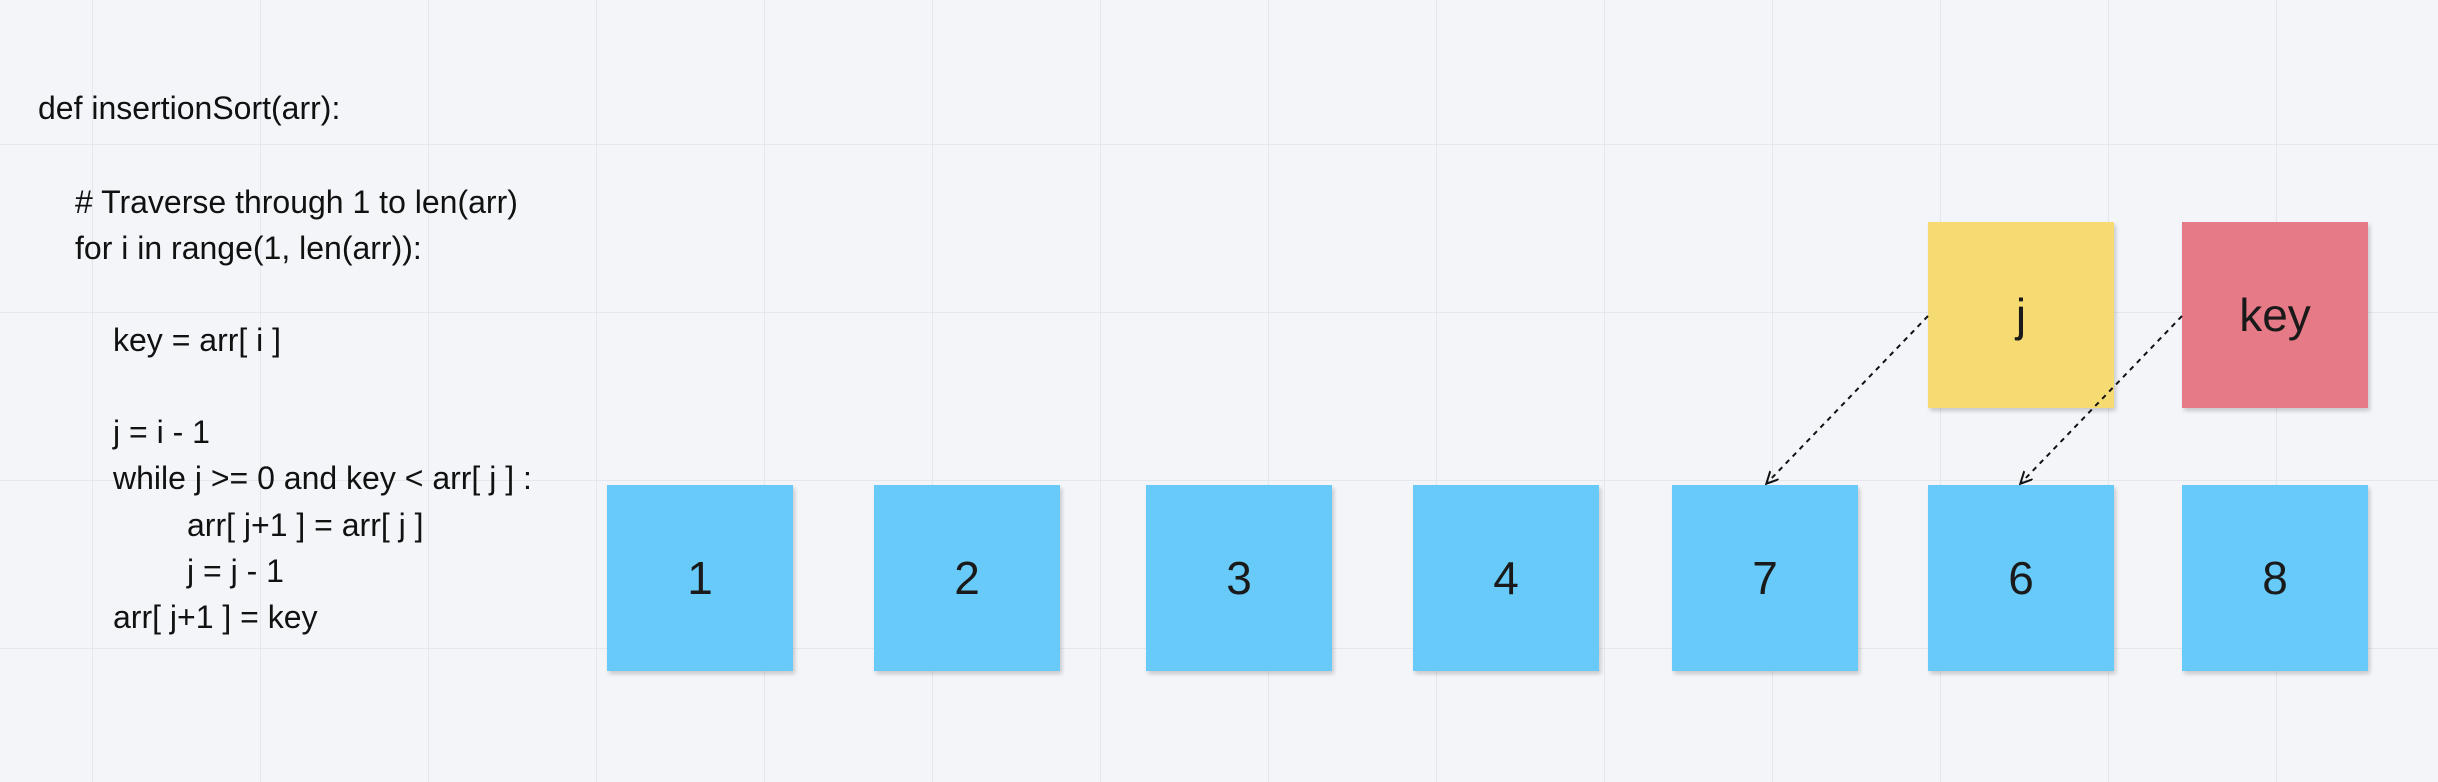 The image size is (2438, 782). Describe the element at coordinates (967, 578) in the screenshot. I see `array-element-1: 2` at that location.